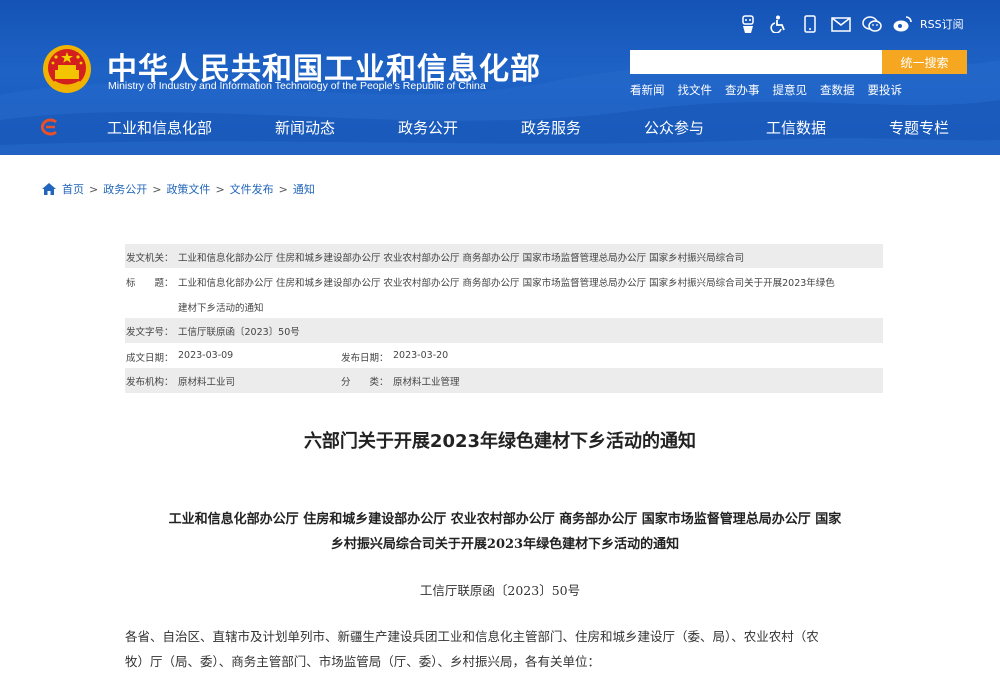 The height and width of the screenshot is (684, 1000). I want to click on quick-link-documents: 找文件, so click(695, 90).